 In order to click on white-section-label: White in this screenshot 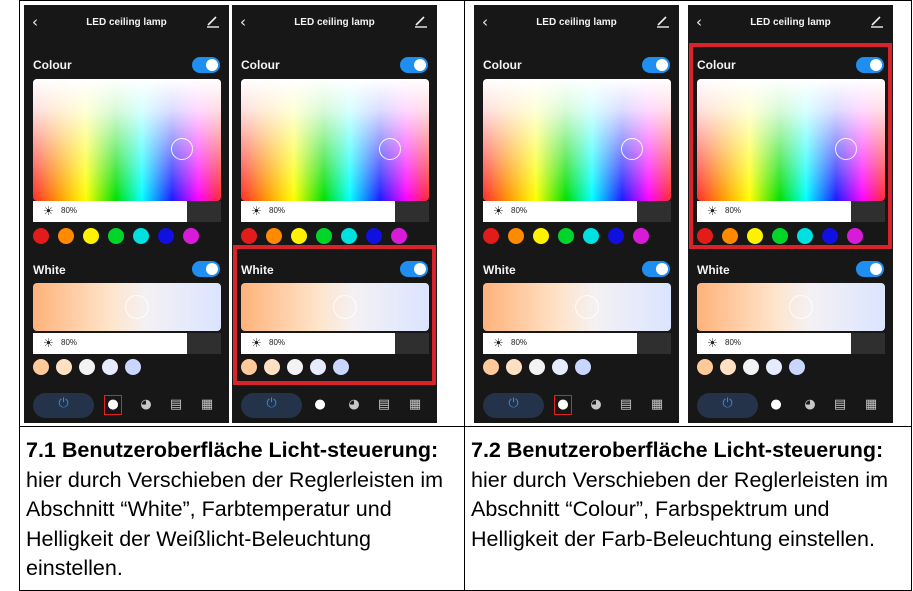, I will do `click(499, 270)`.